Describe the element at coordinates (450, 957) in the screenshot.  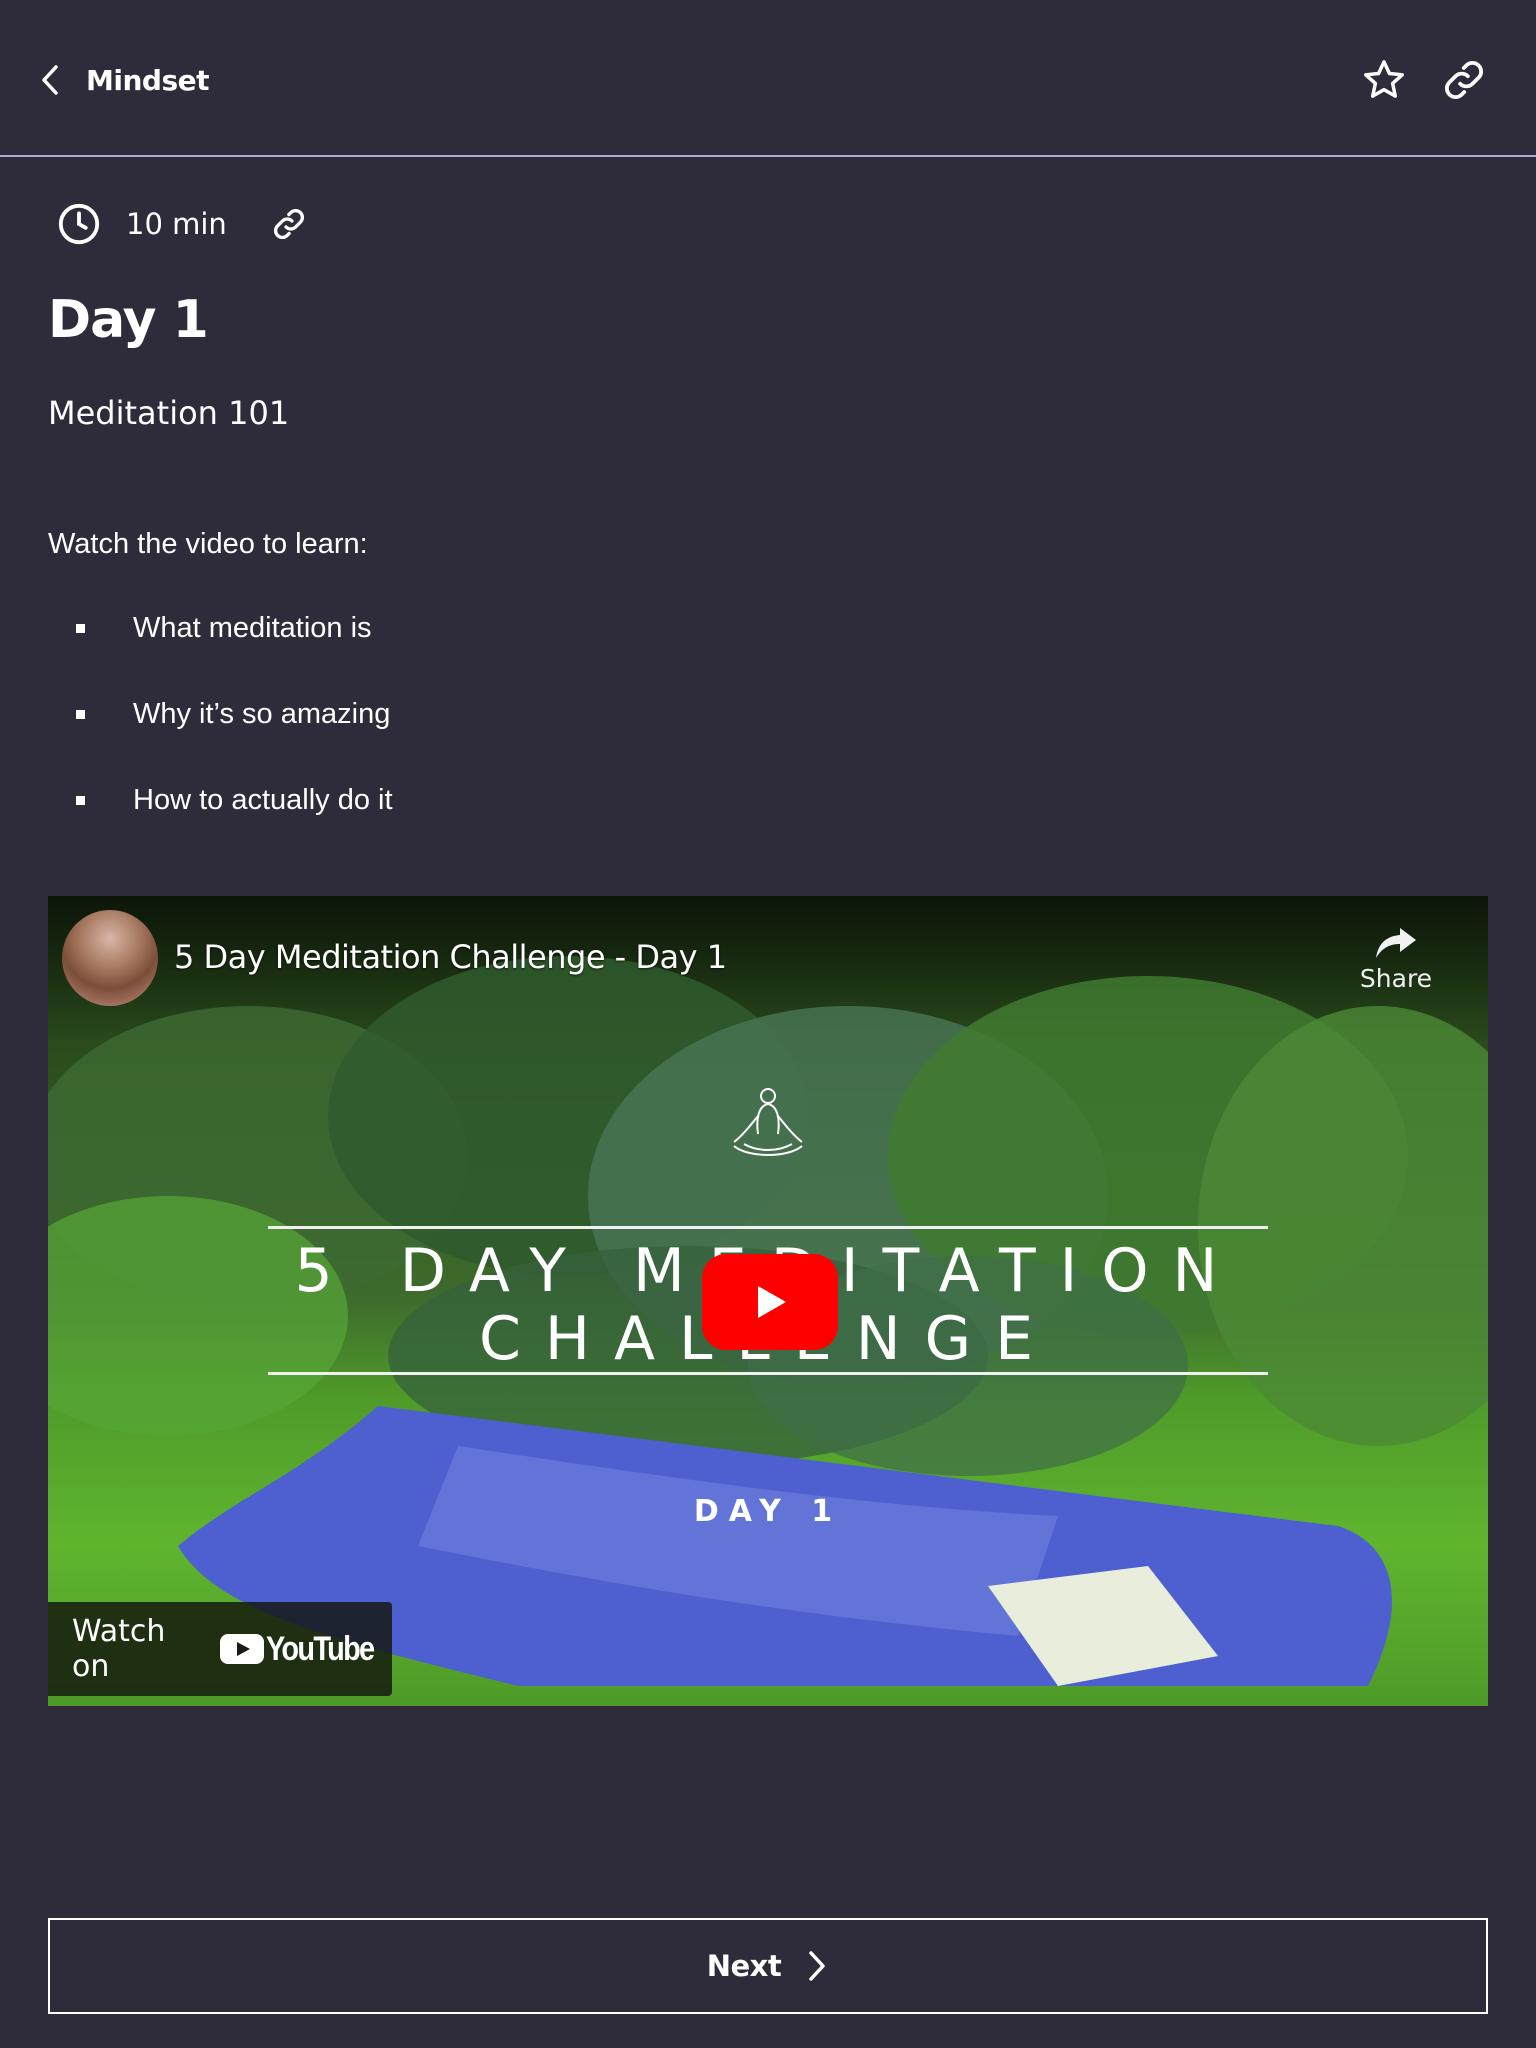
I see `video-title: 5 Day Meditation Challenge - Day 1` at that location.